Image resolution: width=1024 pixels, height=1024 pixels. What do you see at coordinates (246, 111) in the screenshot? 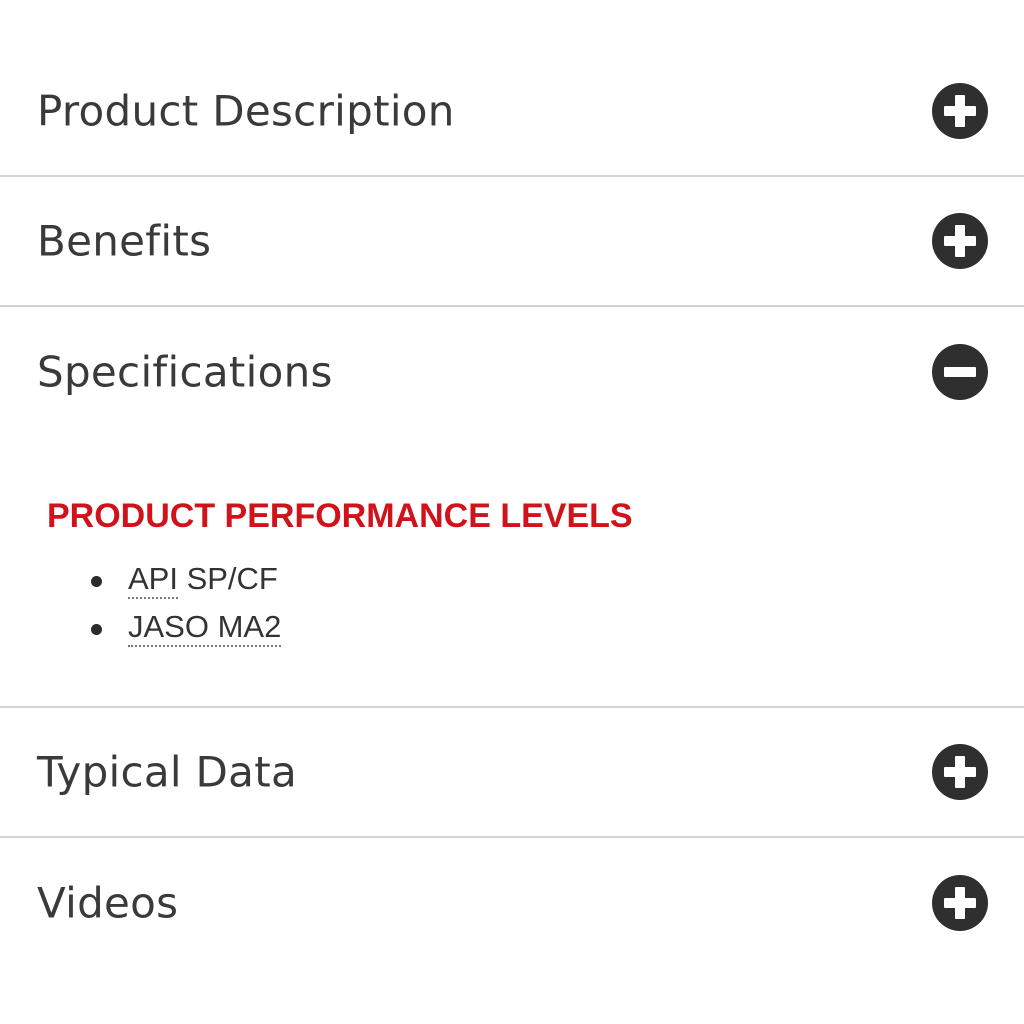
I see `section-title-product-description: Product Description` at bounding box center [246, 111].